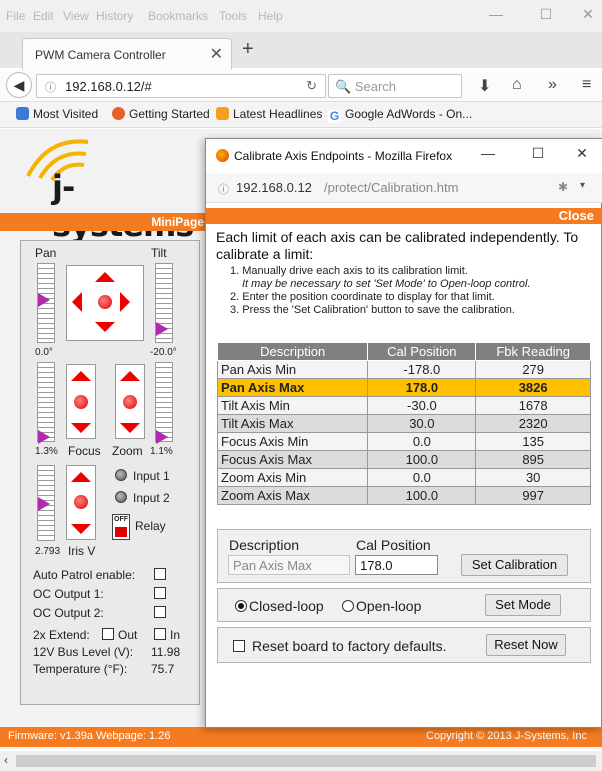 The height and width of the screenshot is (771, 602). Describe the element at coordinates (44, 504) in the screenshot. I see `iris-slider-thumb` at that location.